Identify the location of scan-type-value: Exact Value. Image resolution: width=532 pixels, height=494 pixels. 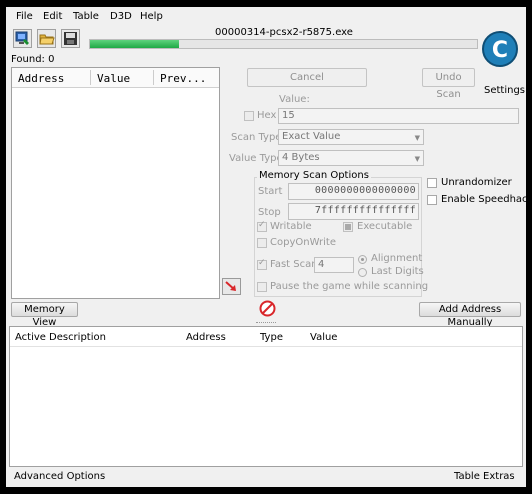
(311, 136).